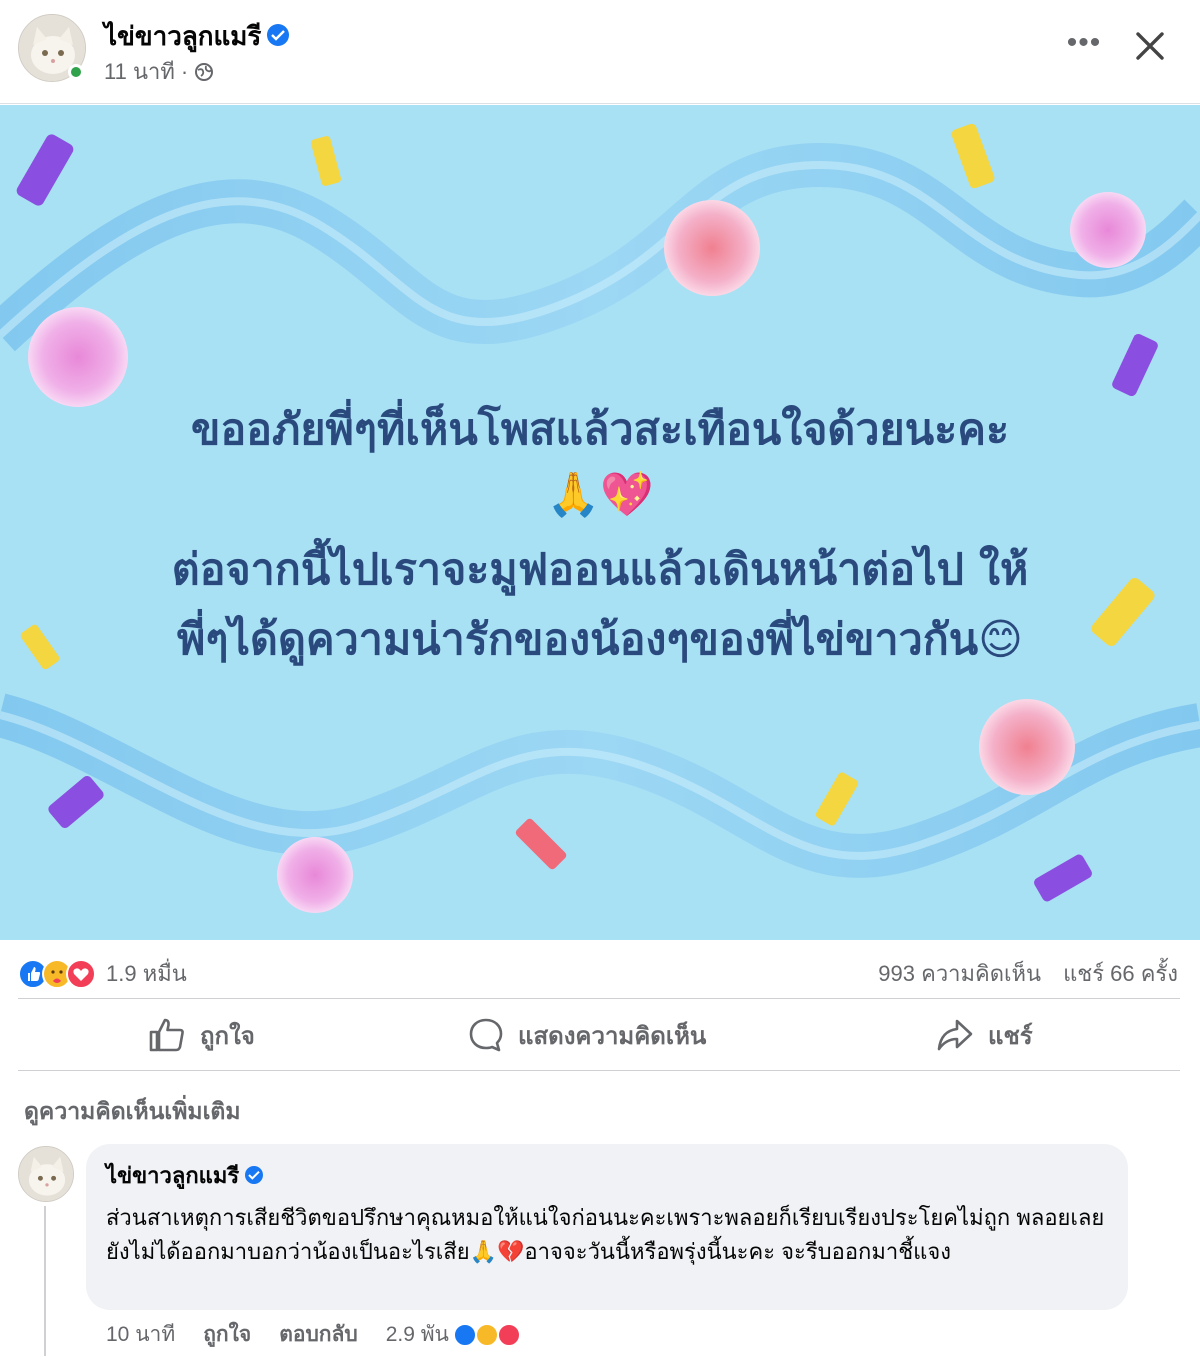 This screenshot has width=1200, height=1361. I want to click on online-status-dot, so click(76, 72).